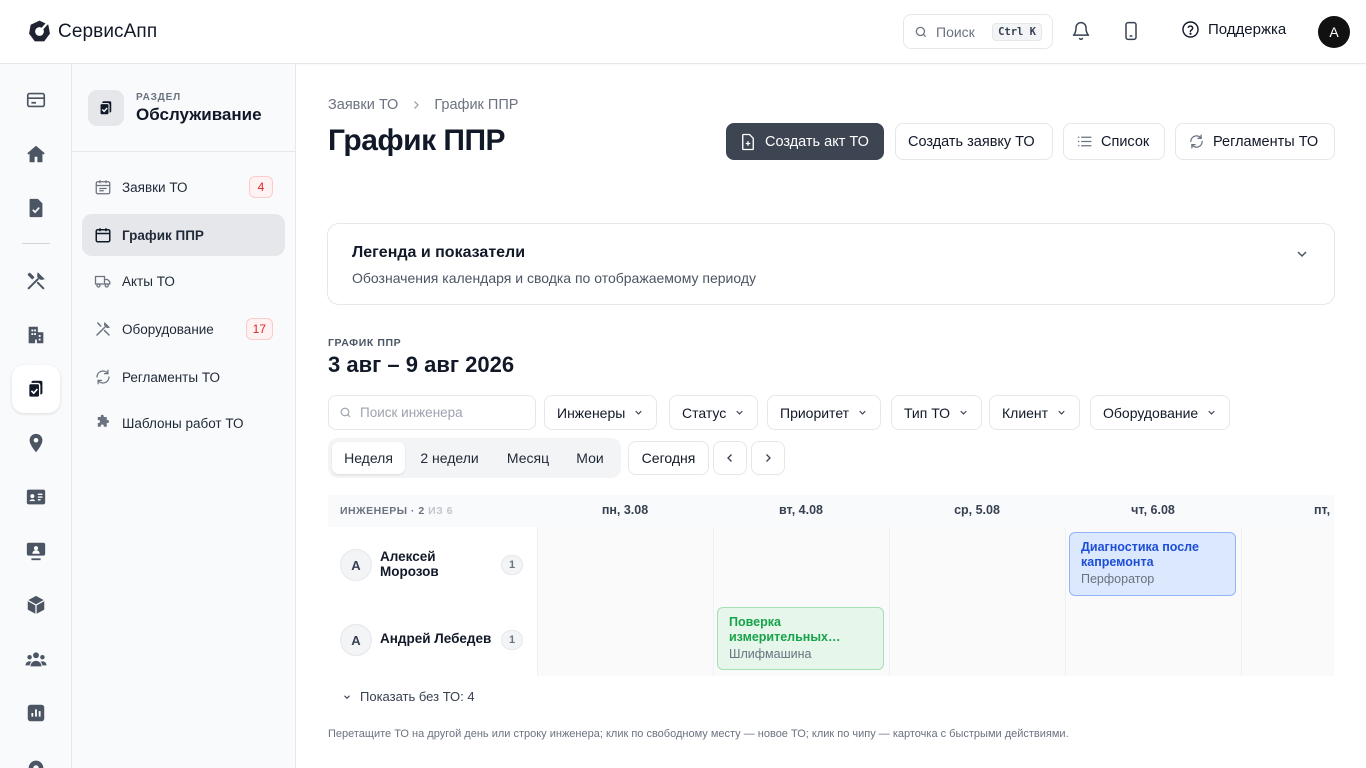 The height and width of the screenshot is (768, 1366). Describe the element at coordinates (92, 31) in the screenshot. I see `app-logo: СервисАпп` at that location.